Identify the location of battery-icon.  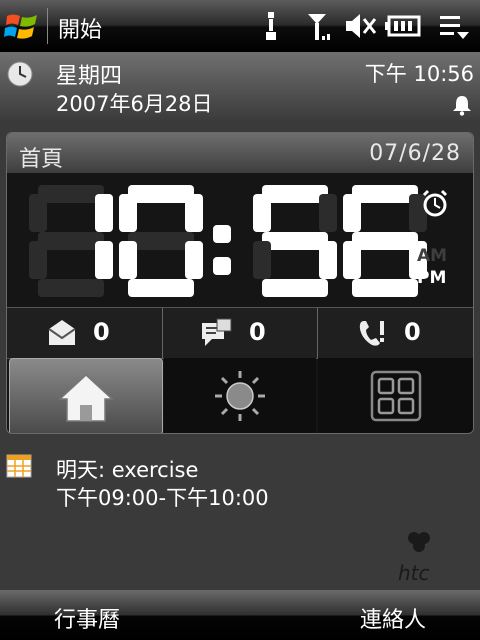
(403, 26).